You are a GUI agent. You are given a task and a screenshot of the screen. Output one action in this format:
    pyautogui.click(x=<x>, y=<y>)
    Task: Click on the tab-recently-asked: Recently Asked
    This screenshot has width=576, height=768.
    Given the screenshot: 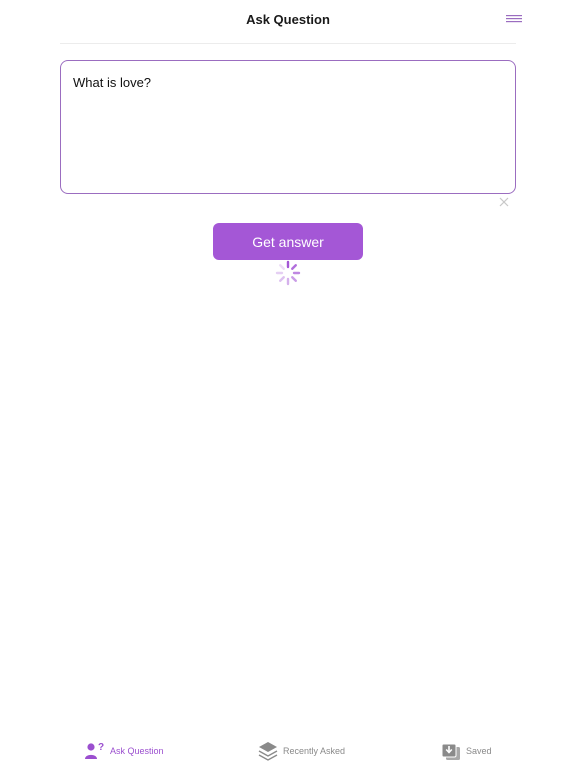 What is the action you would take?
    pyautogui.click(x=307, y=750)
    